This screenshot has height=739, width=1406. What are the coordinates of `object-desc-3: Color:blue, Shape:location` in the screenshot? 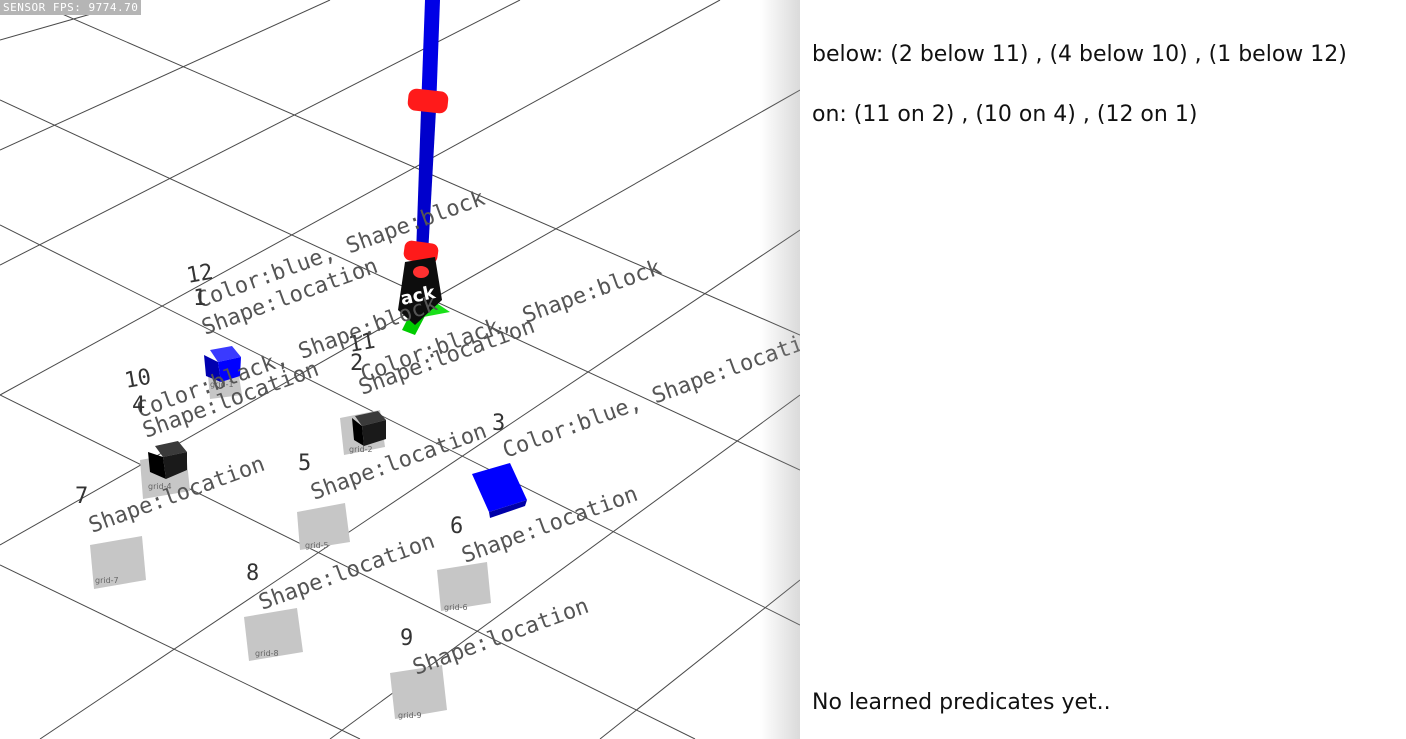 It's located at (650, 392).